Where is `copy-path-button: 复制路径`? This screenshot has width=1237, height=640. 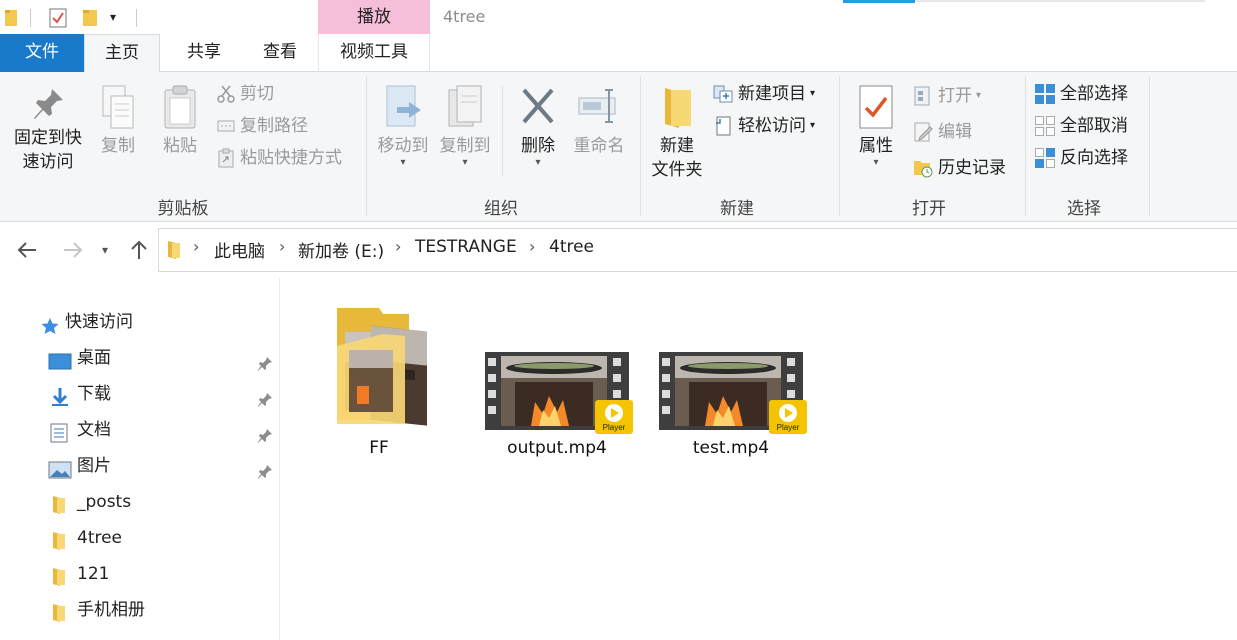 copy-path-button: 复制路径 is located at coordinates (262, 126).